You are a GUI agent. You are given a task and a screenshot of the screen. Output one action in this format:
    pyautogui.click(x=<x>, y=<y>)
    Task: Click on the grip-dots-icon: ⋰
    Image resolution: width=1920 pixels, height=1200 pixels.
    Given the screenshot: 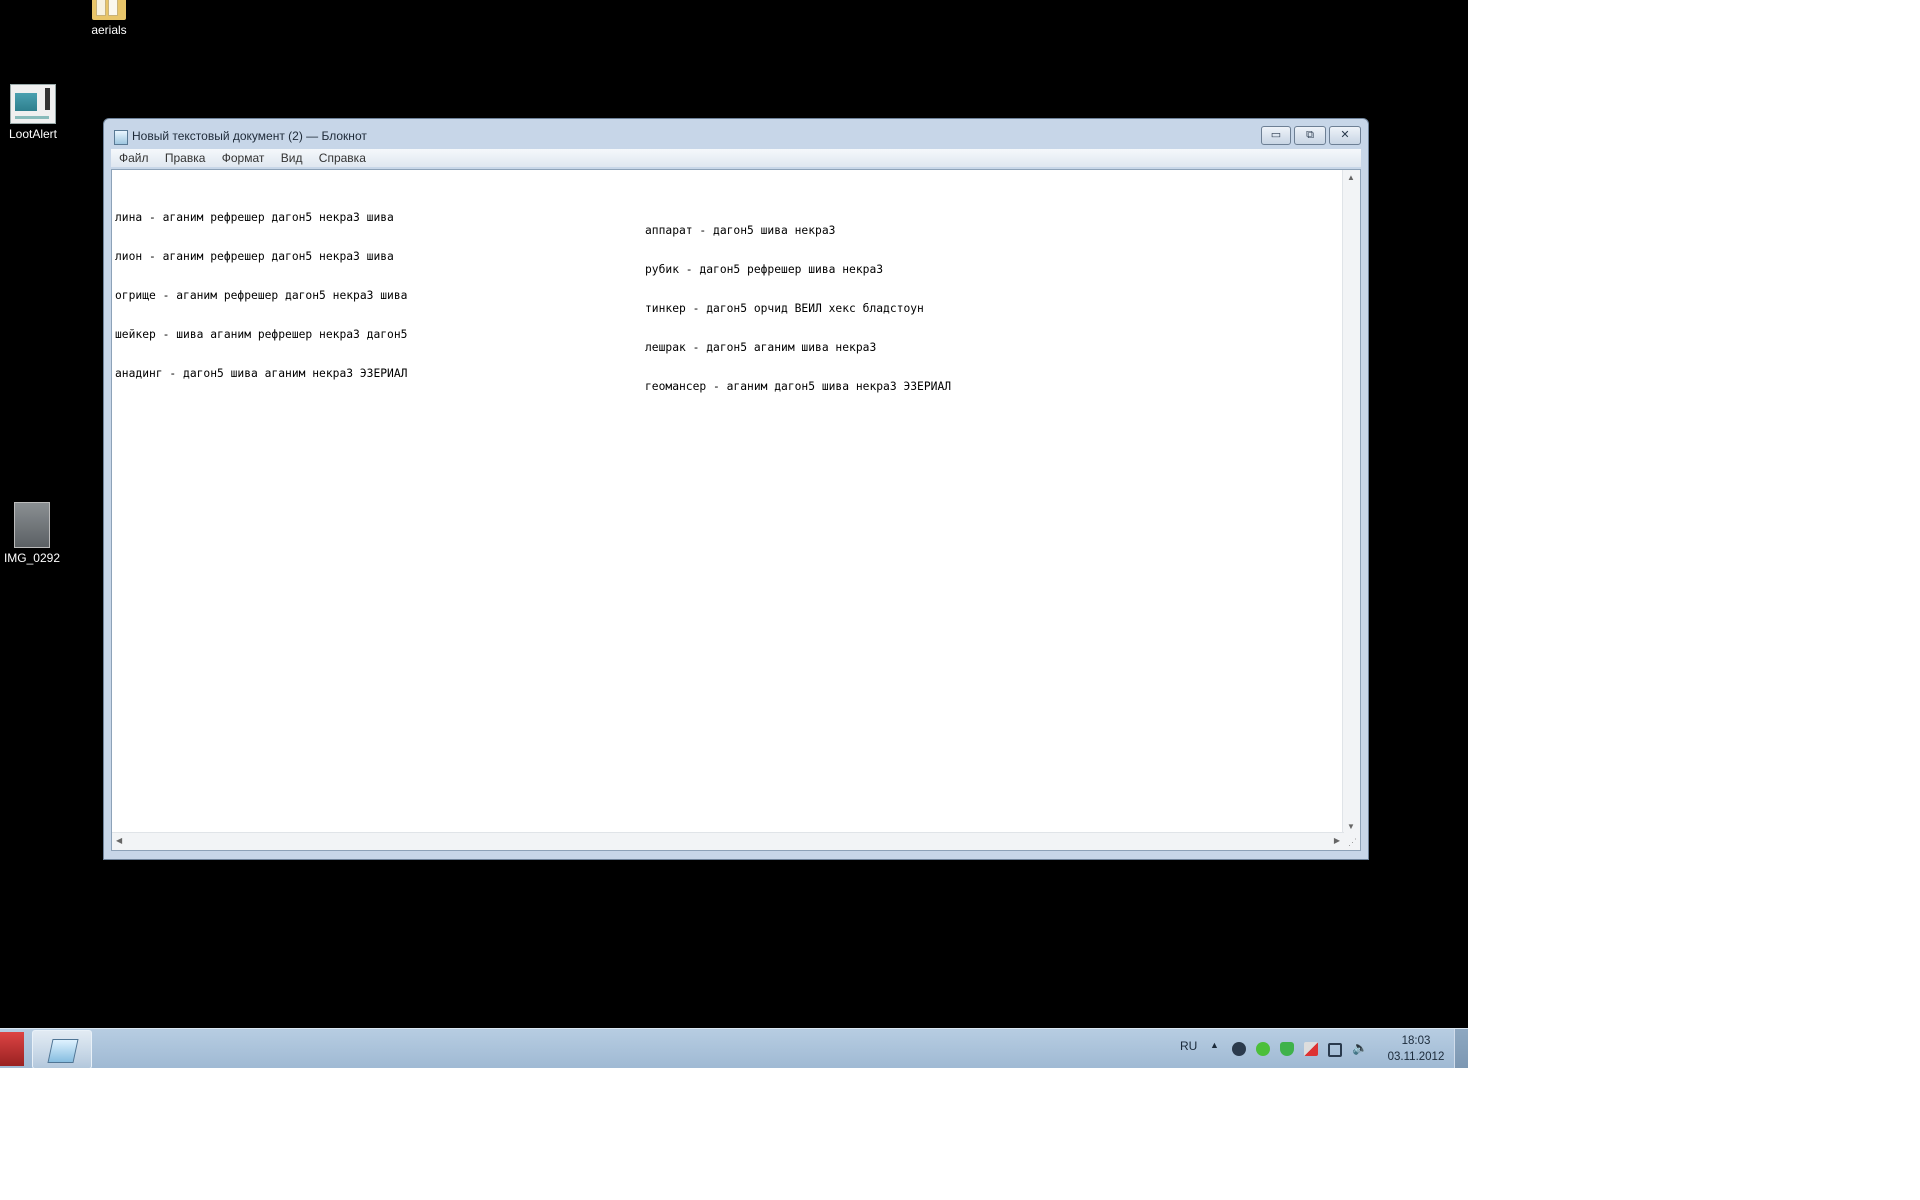 What is the action you would take?
    pyautogui.click(x=1352, y=842)
    